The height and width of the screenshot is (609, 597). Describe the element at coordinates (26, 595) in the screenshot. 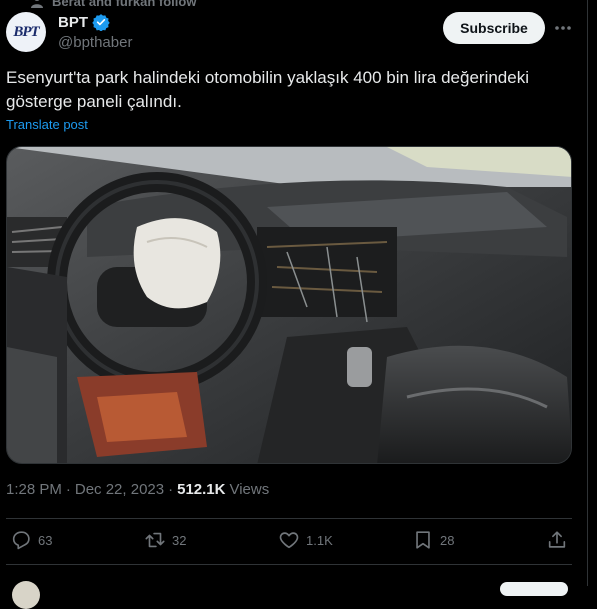

I see `next-post-avatar` at that location.